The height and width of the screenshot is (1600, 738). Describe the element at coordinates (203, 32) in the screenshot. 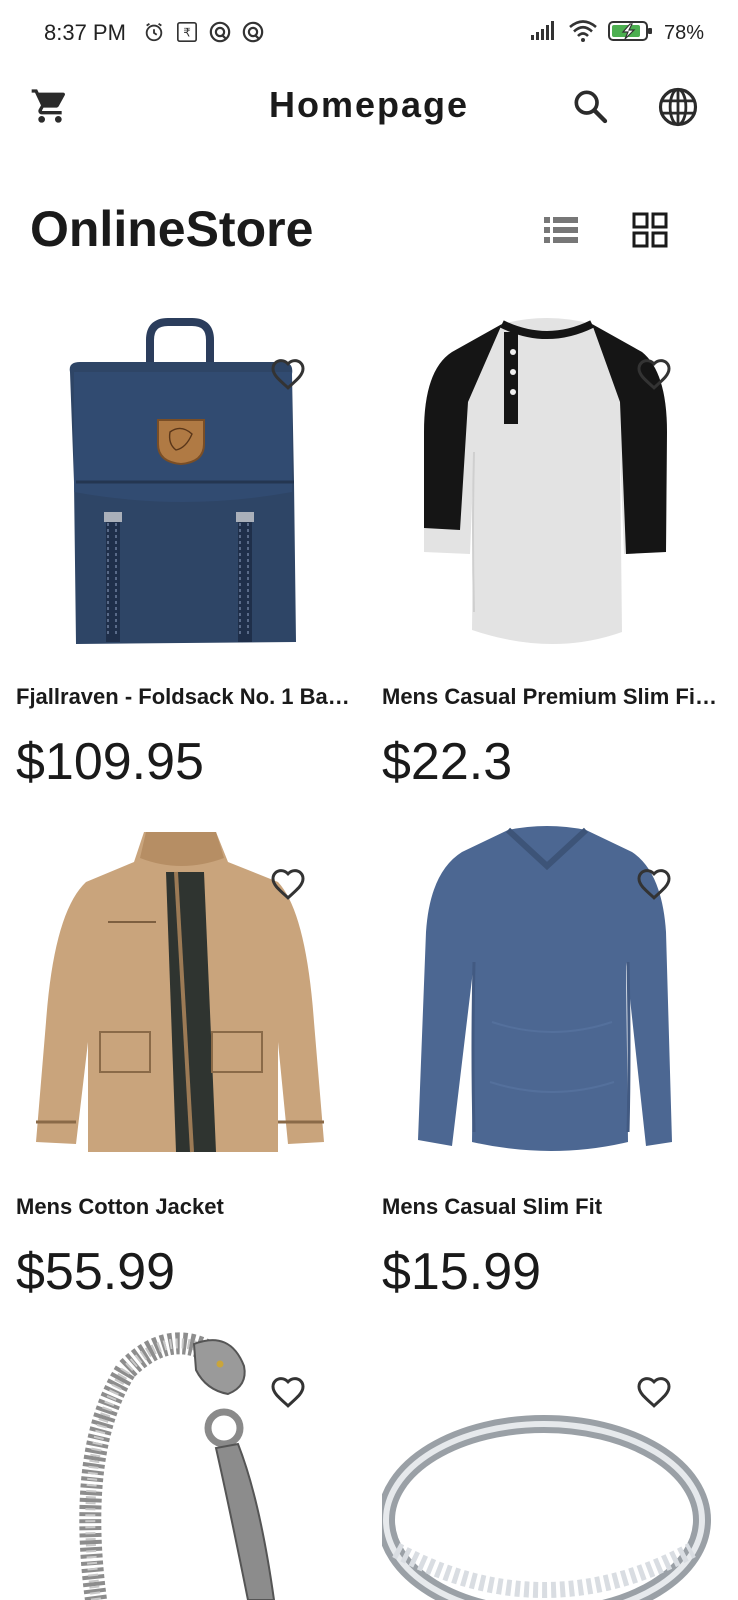

I see `notification-icons: ₹` at that location.